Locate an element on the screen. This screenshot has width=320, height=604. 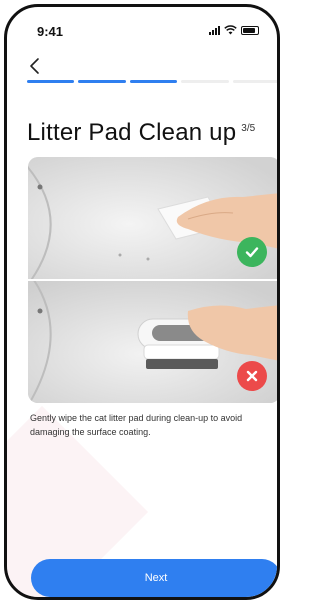
title-row: Litter Pad Clean up 3/5 is located at coordinates (141, 133).